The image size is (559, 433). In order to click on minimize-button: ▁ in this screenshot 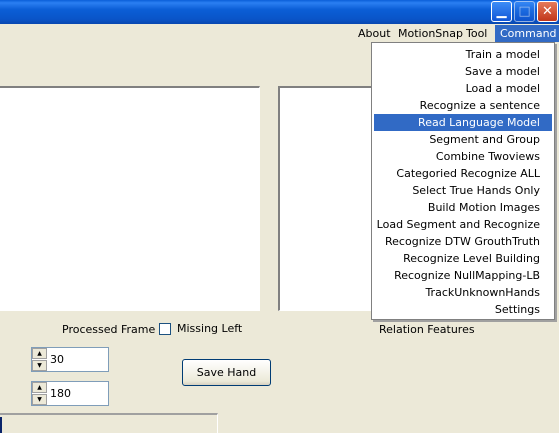, I will do `click(501, 11)`.